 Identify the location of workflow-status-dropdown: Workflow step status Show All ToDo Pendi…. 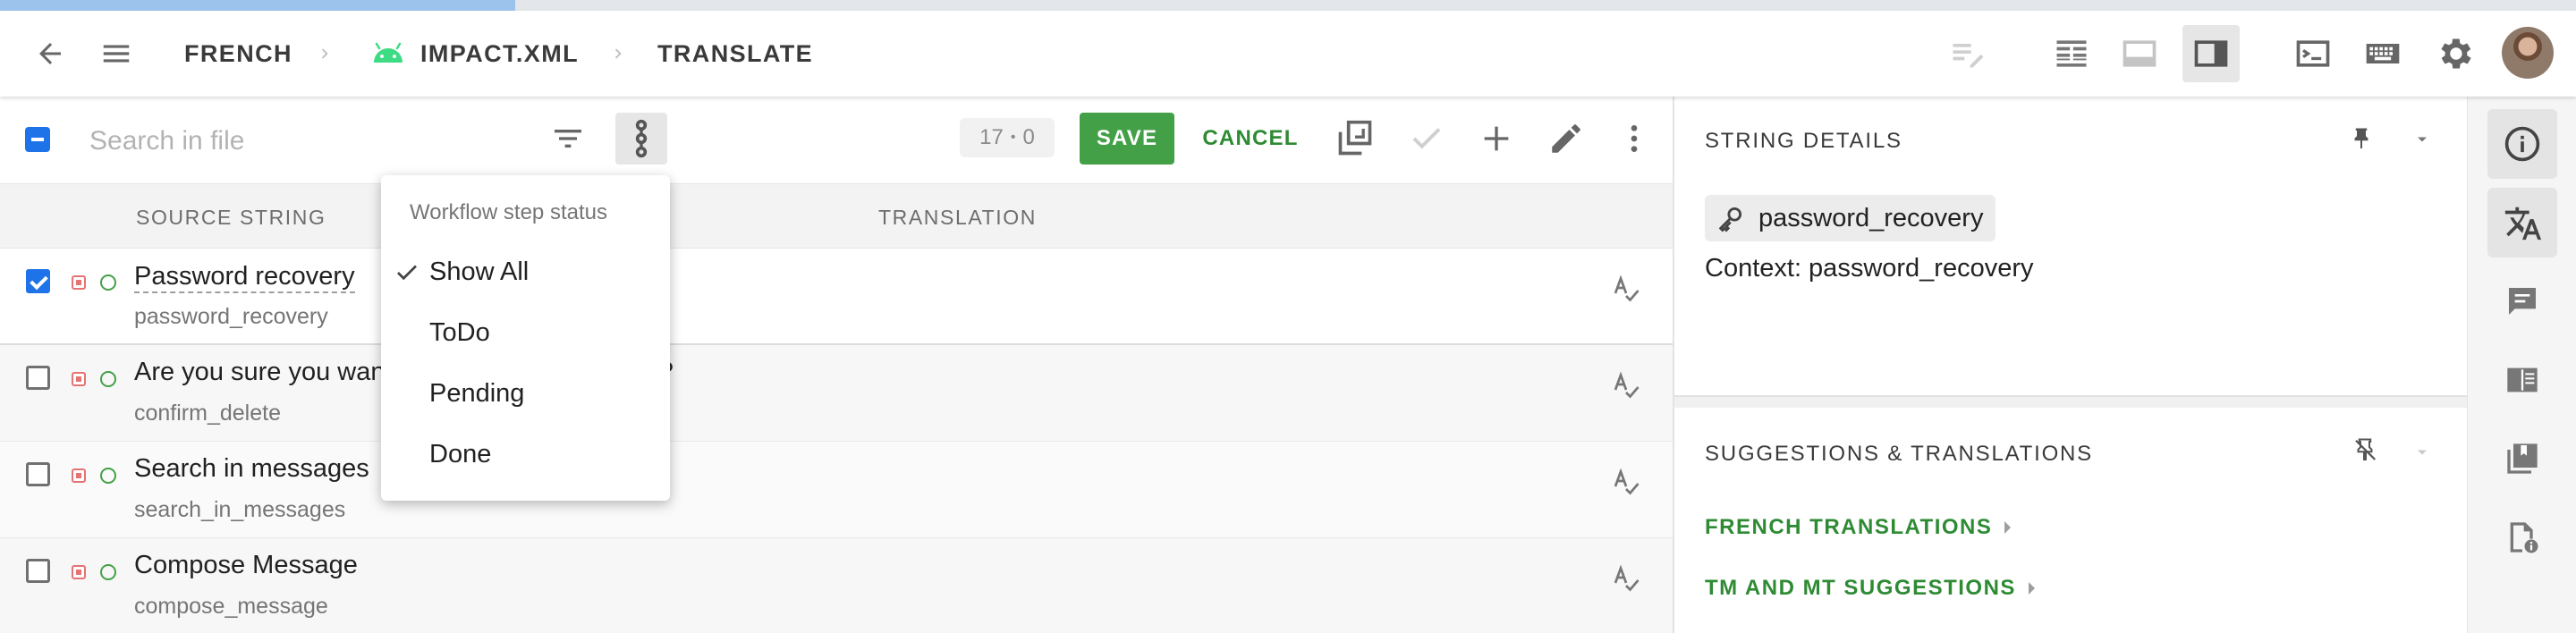
(525, 338).